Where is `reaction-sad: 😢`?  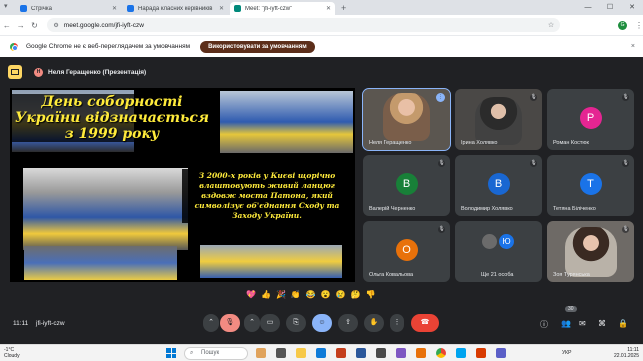 reaction-sad: 😢 is located at coordinates (341, 295).